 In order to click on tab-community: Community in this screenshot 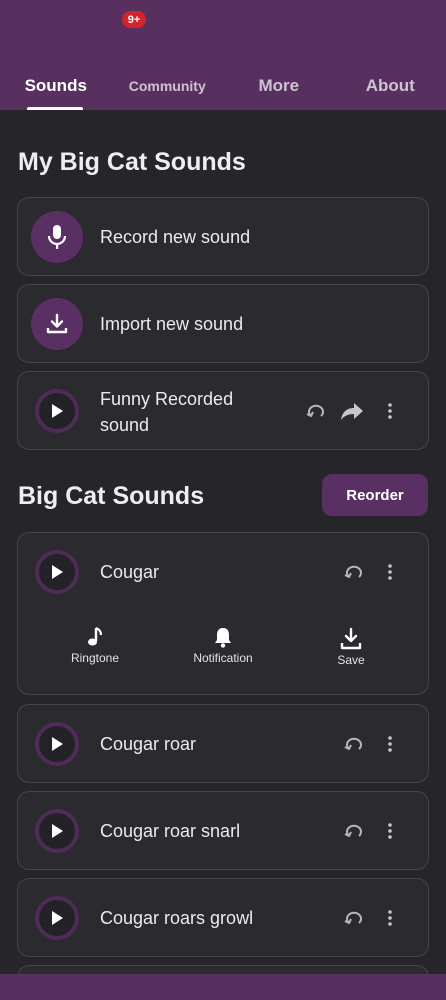, I will do `click(168, 85)`.